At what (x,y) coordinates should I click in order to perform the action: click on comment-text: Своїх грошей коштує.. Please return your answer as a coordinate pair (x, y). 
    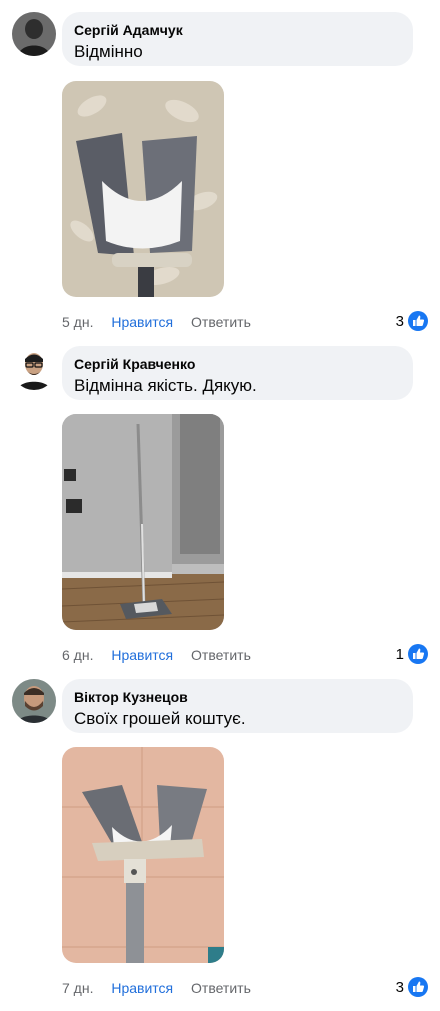
    Looking at the image, I should click on (160, 718).